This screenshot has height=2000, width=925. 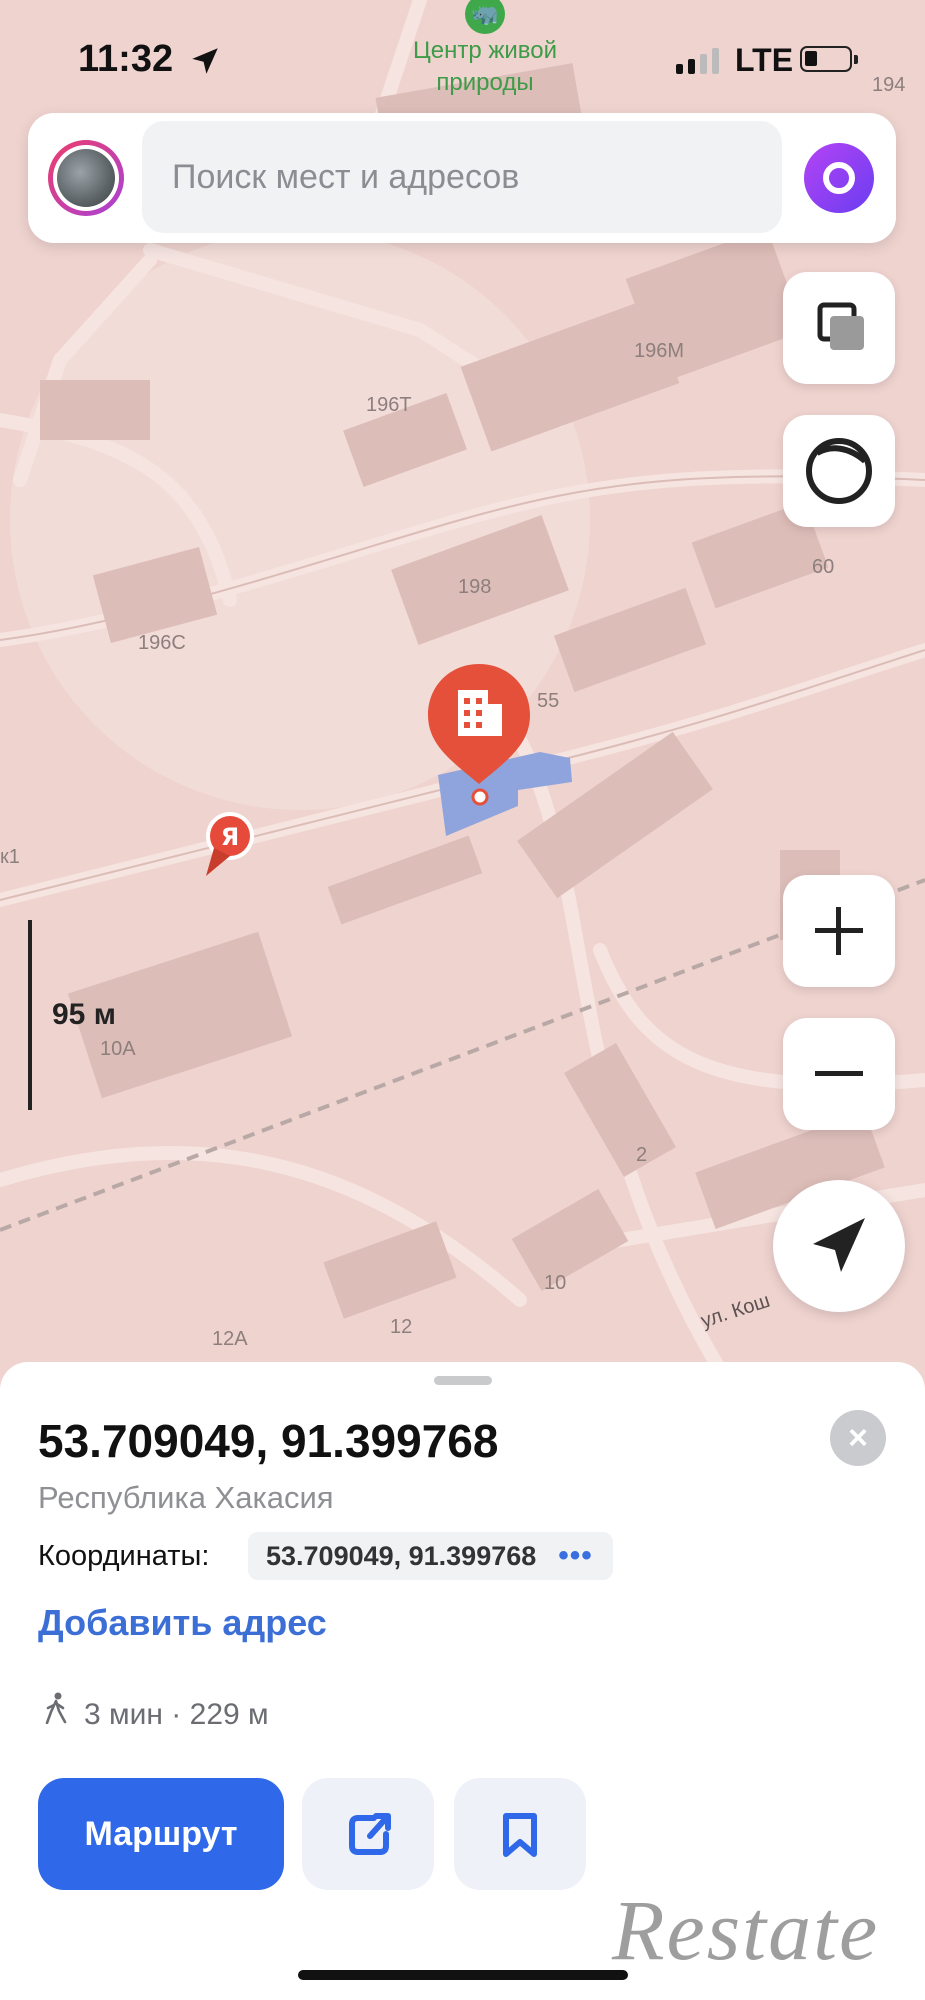 I want to click on bookmark-button, so click(x=520, y=1834).